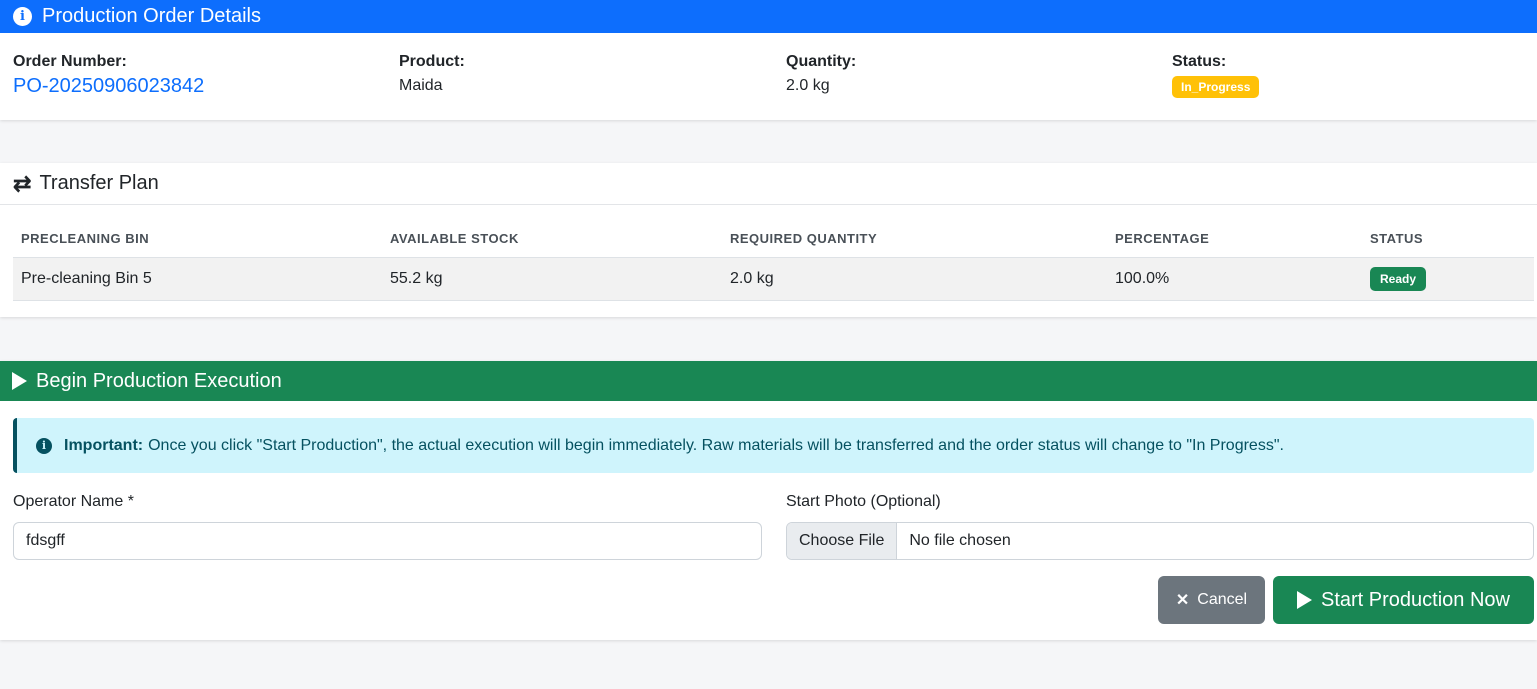 The width and height of the screenshot is (1537, 689). Describe the element at coordinates (1398, 278) in the screenshot. I see `ready-badge: Ready` at that location.